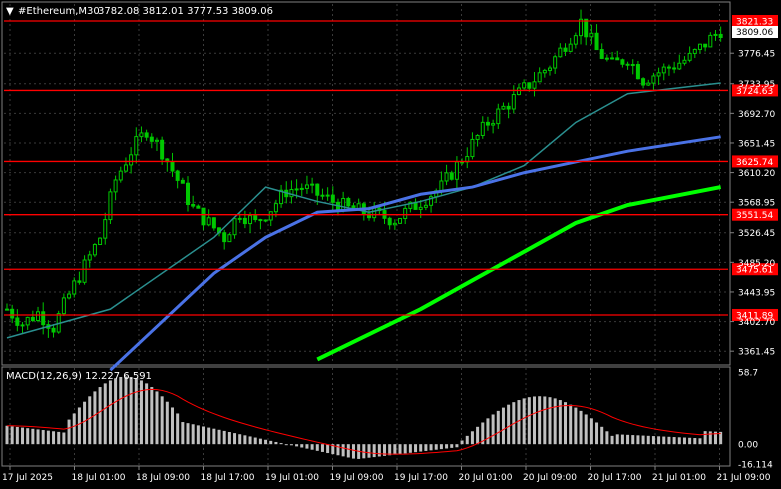 The width and height of the screenshot is (781, 489). What do you see at coordinates (10, 11) in the screenshot?
I see `header-arrow: ▼` at bounding box center [10, 11].